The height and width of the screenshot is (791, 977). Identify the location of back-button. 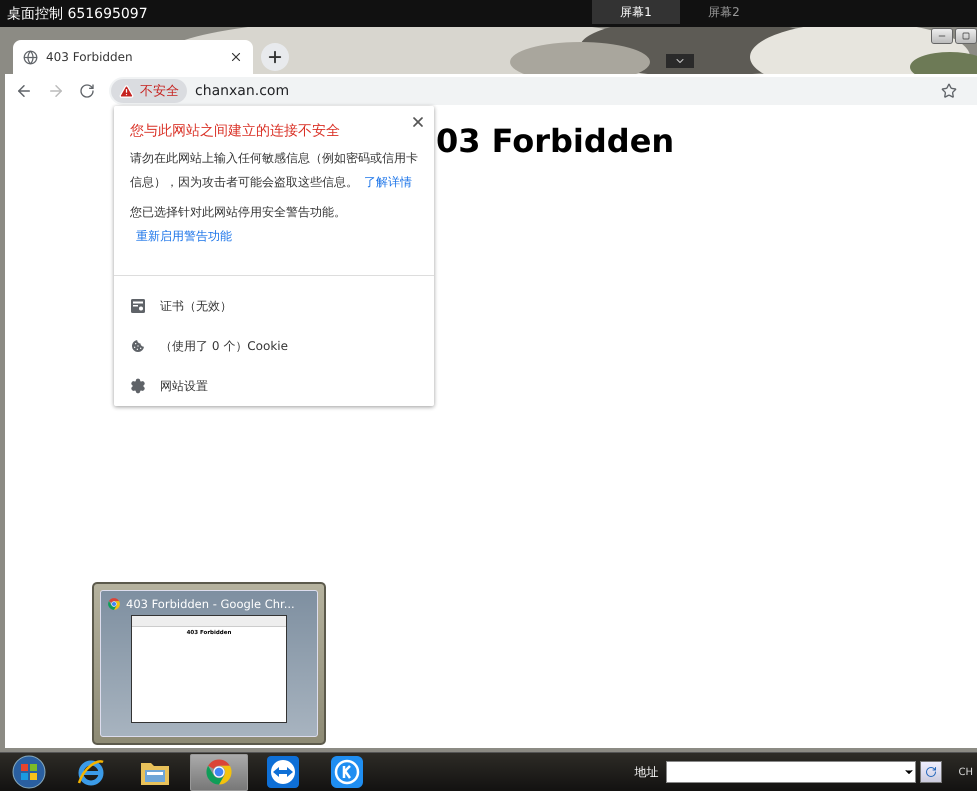
(24, 91).